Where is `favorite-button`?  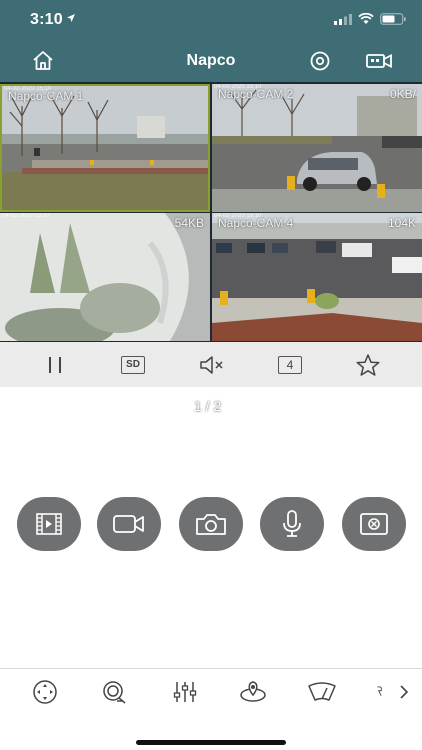
favorite-button is located at coordinates (368, 365).